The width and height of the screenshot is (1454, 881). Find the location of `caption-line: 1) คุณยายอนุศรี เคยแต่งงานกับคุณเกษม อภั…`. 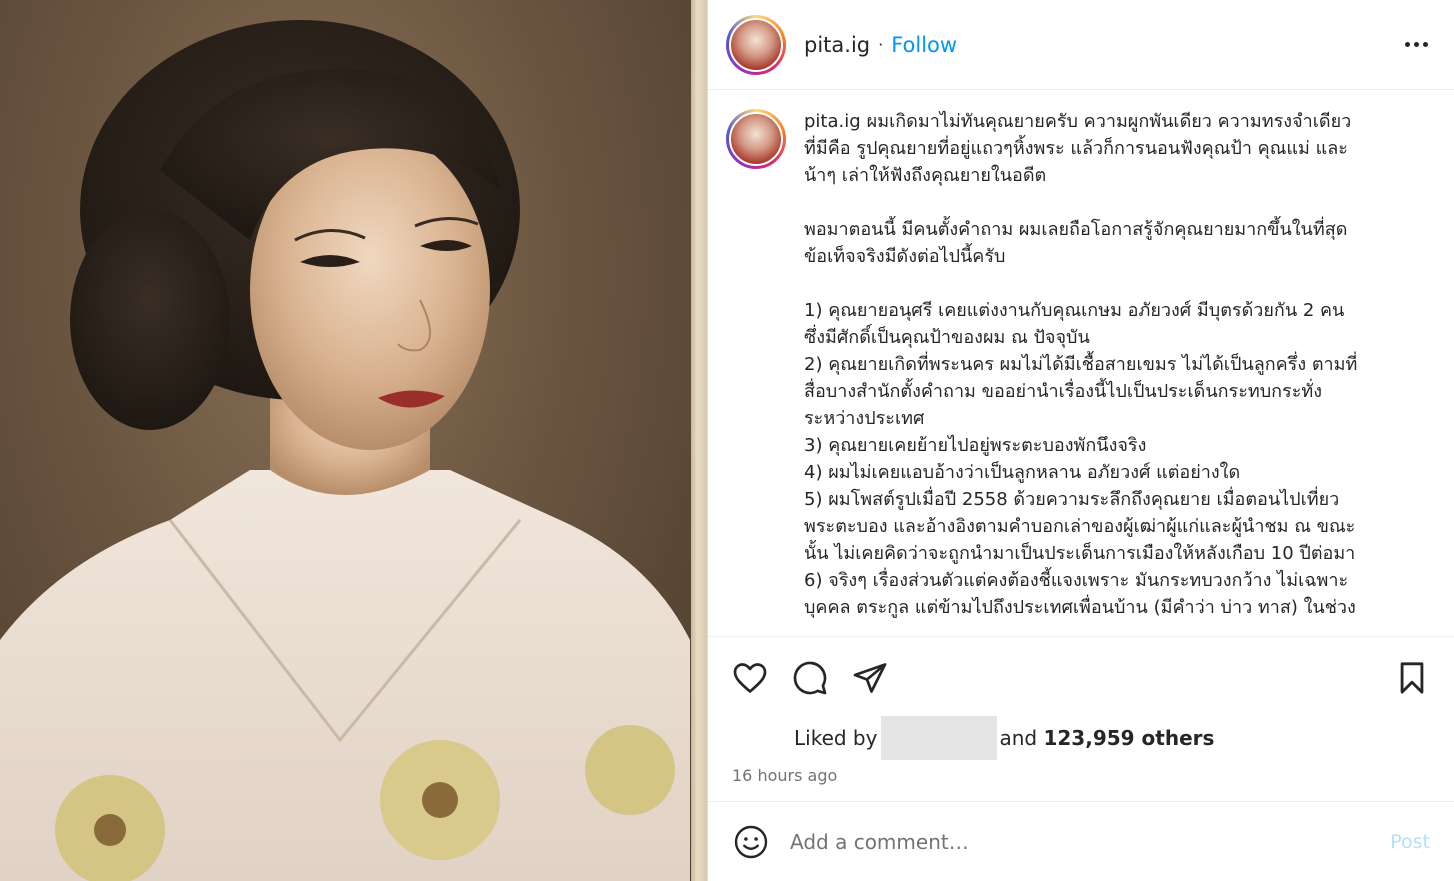

caption-line: 1) คุณยายอนุศรี เคยแต่งงานกับคุณเกษม อภั… is located at coordinates (1074, 310).